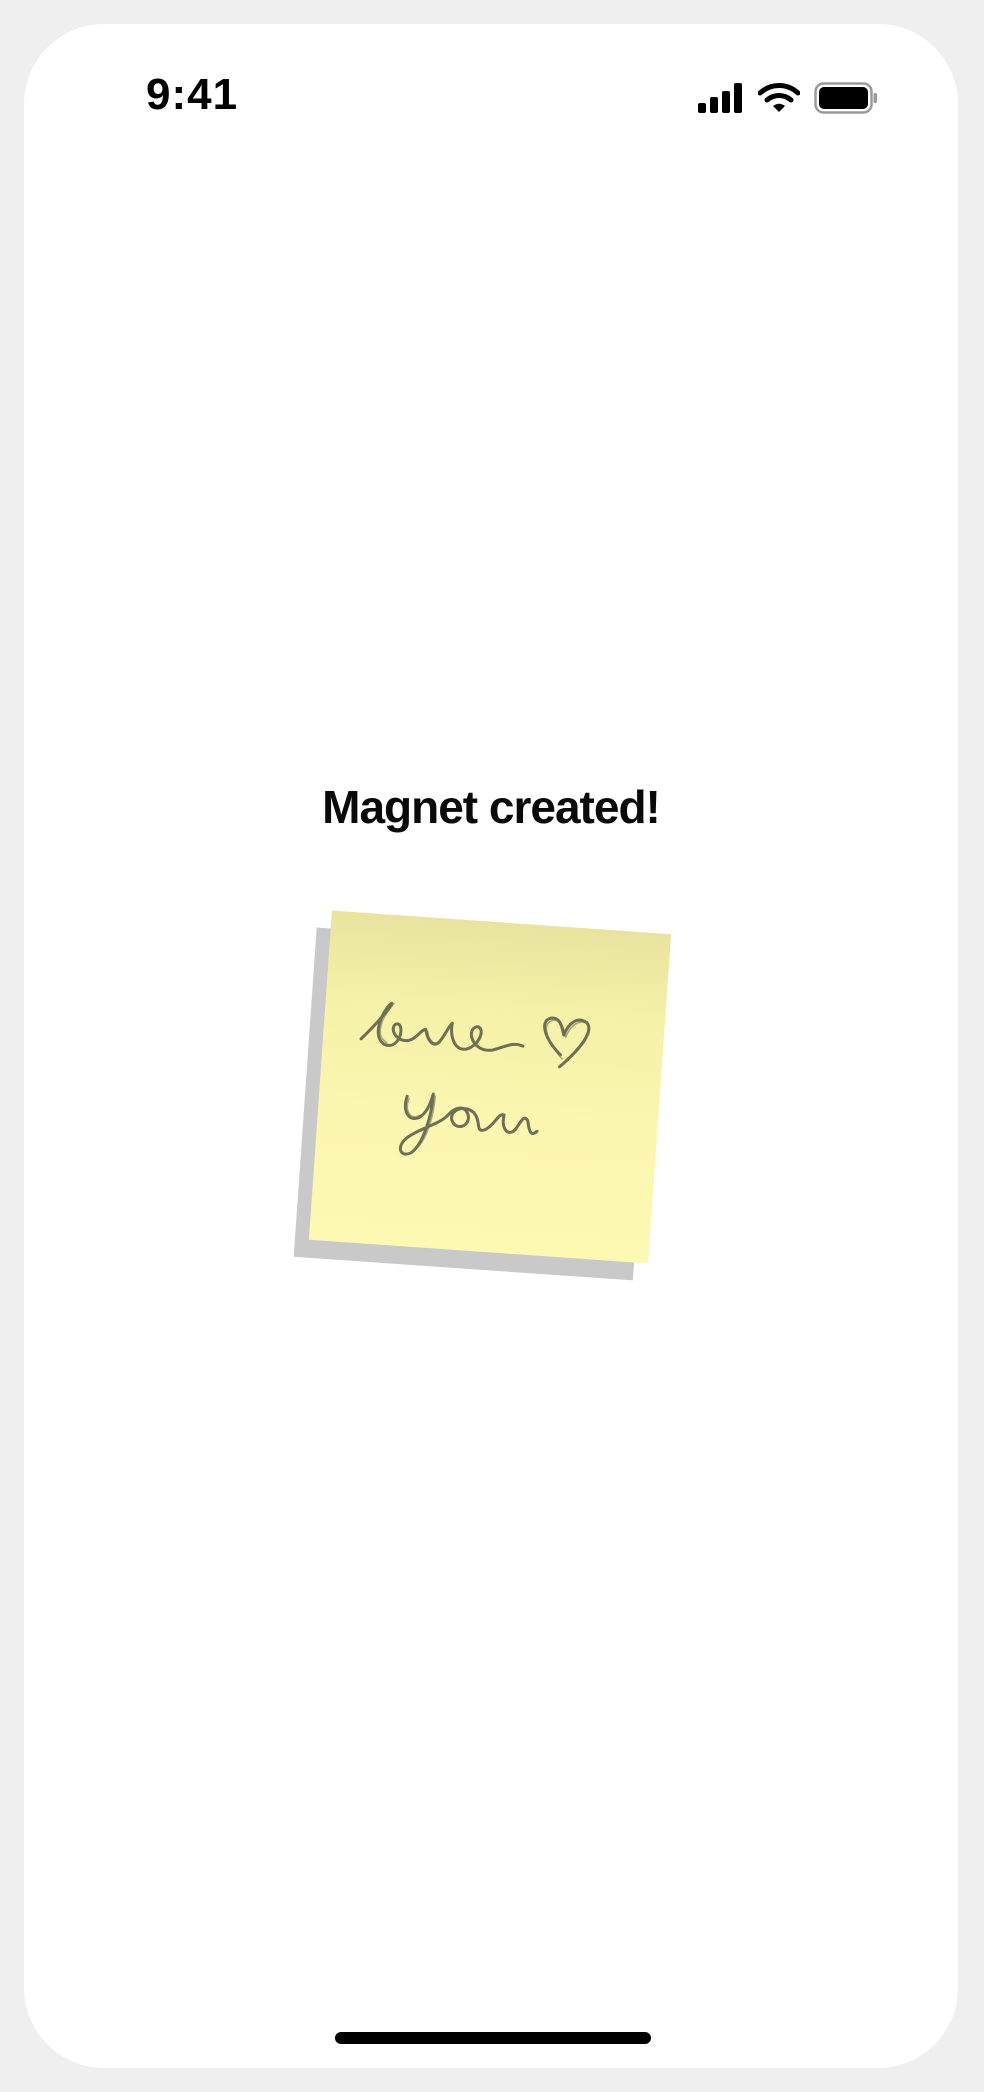  I want to click on handwritten-love-you-drawing, so click(475, 1078).